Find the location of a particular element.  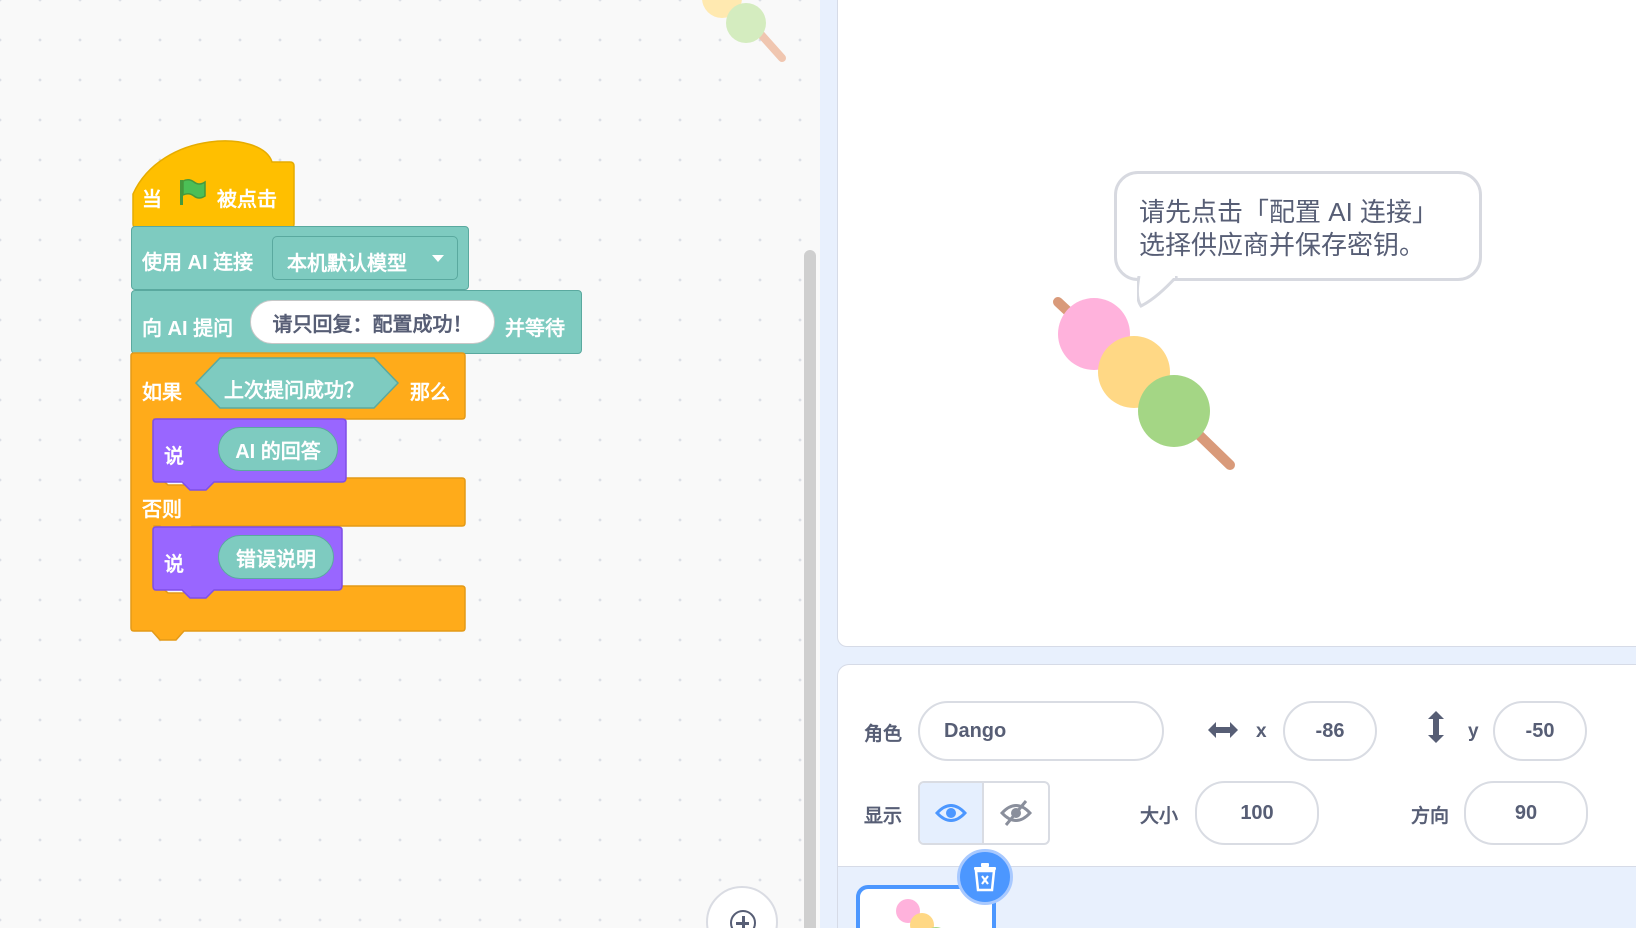

prompt-input: 请只回复：配置成功！ is located at coordinates (372, 322).